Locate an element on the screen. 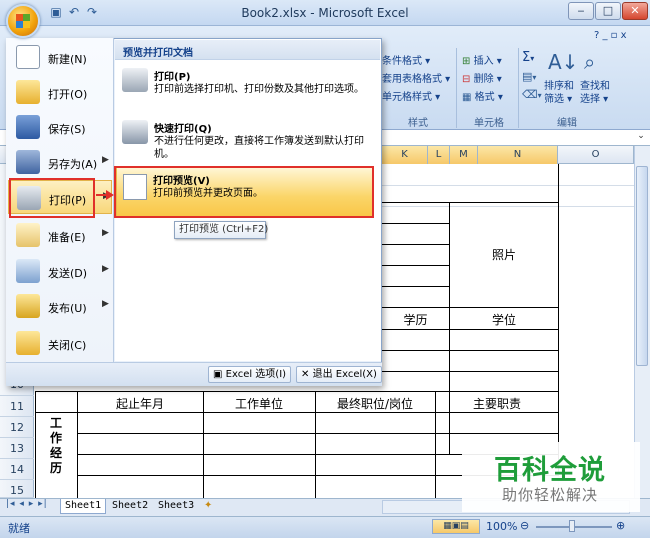 The height and width of the screenshot is (538, 650). column-header-k: K is located at coordinates (405, 155).